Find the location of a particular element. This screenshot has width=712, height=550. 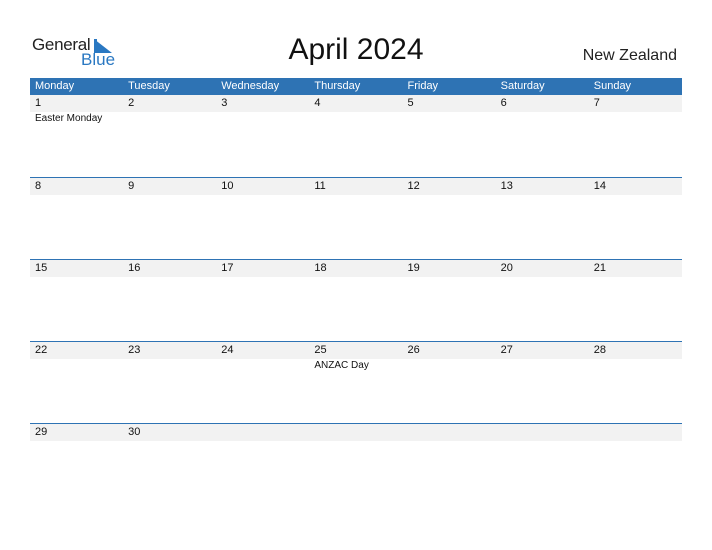

day-number: 16 is located at coordinates (134, 268).